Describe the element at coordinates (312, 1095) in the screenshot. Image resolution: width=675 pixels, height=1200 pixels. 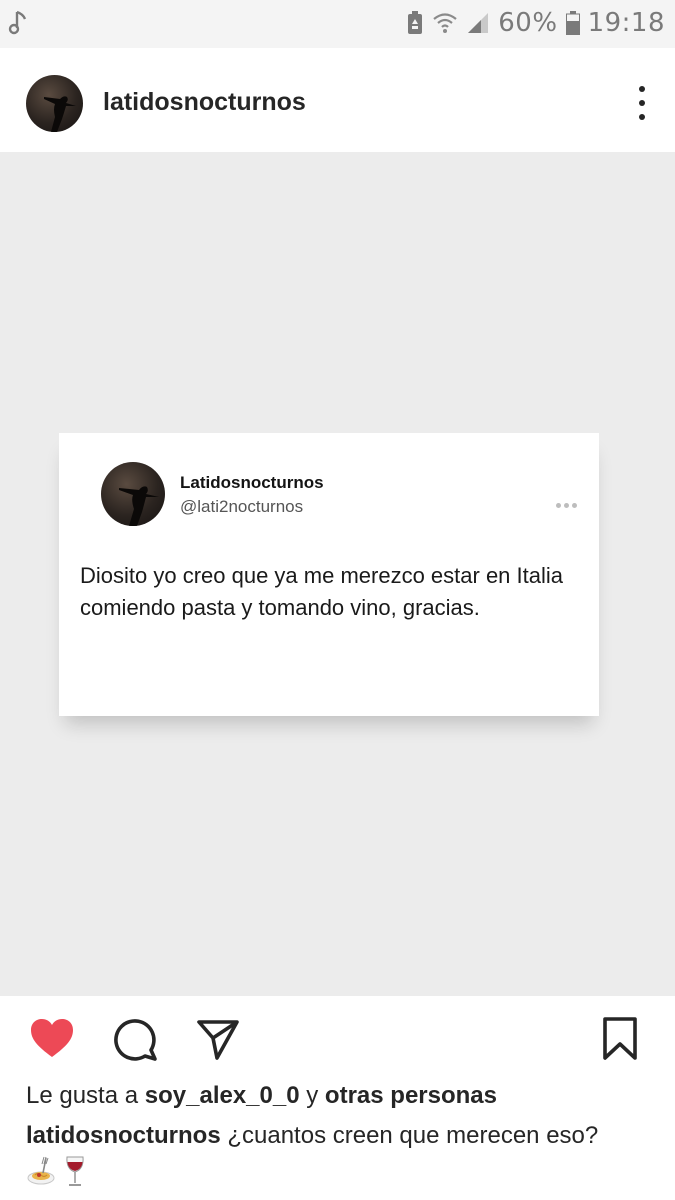
I see `likes-connector: y` at that location.